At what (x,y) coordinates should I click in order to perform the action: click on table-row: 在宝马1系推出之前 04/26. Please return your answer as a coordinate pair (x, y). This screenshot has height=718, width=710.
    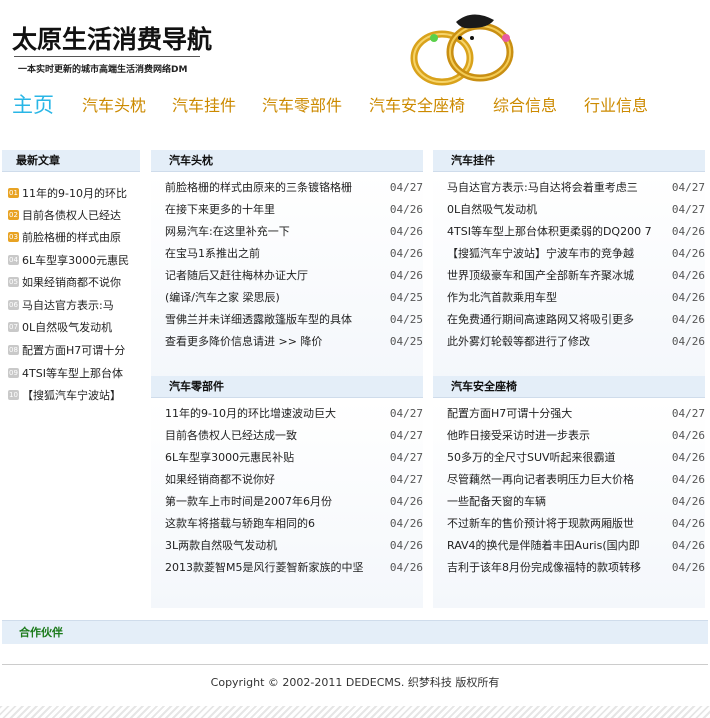
    Looking at the image, I should click on (287, 254).